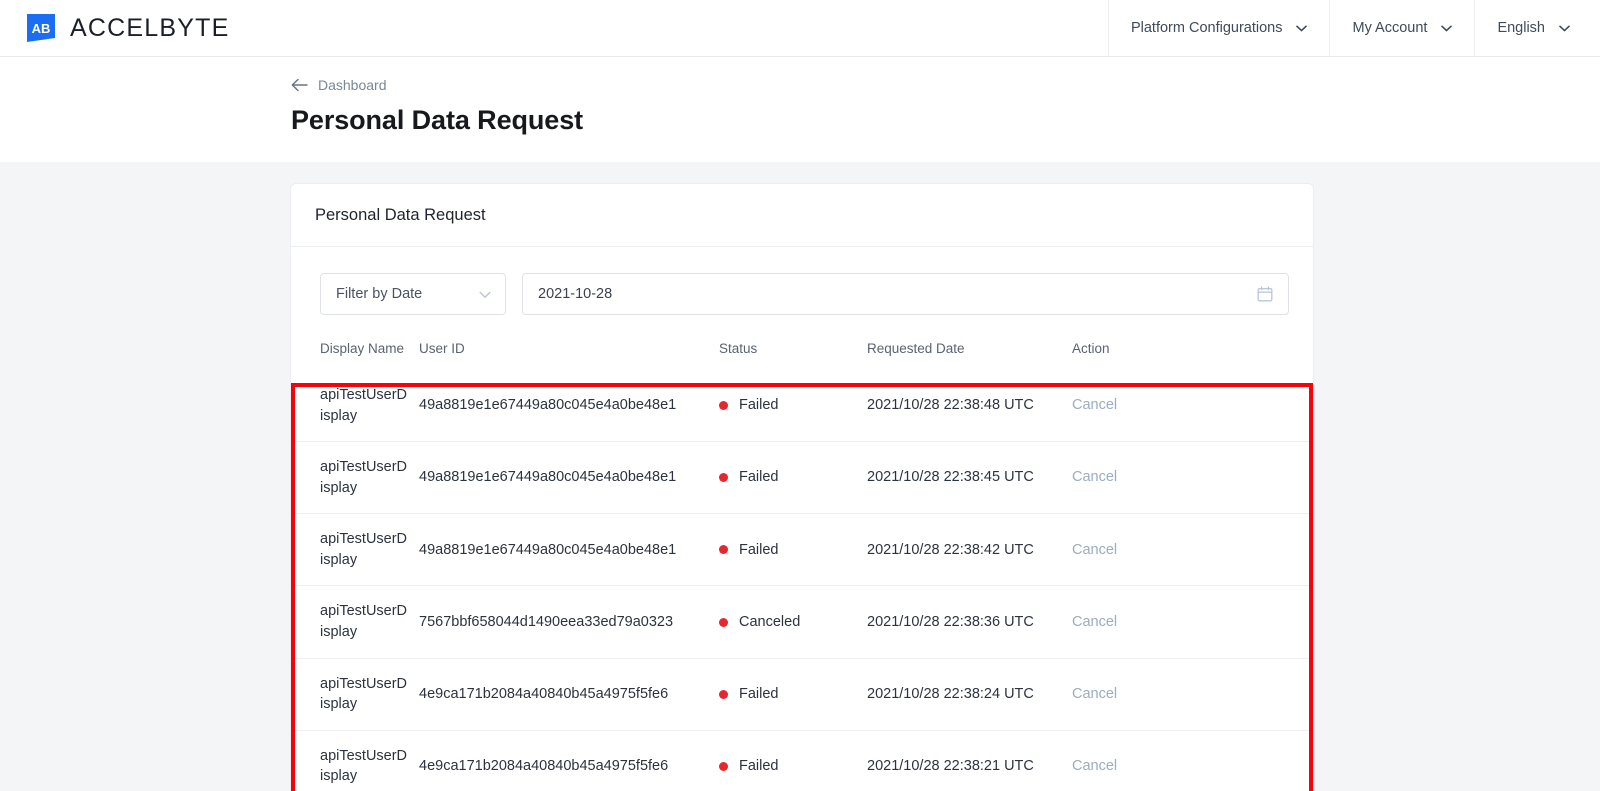 The height and width of the screenshot is (791, 1600). Describe the element at coordinates (379, 294) in the screenshot. I see `filter-by-date-label: Filter by Date` at that location.